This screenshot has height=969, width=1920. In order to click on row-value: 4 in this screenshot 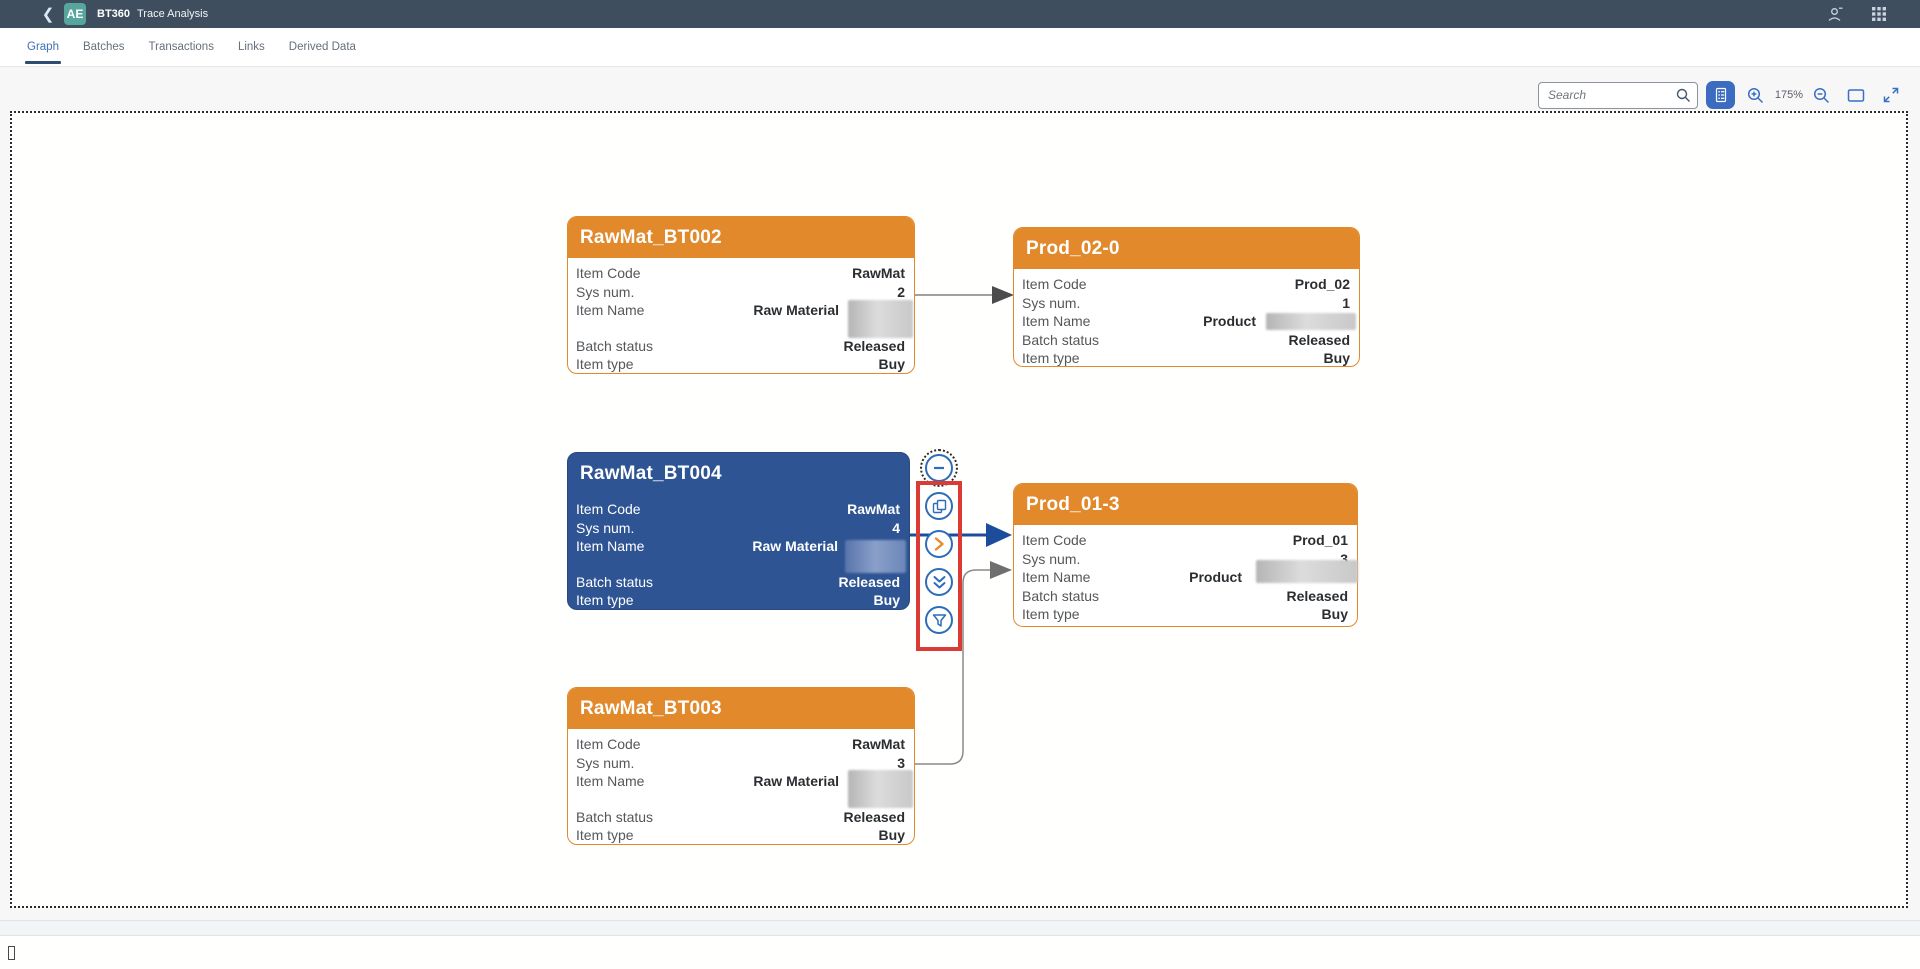, I will do `click(896, 527)`.